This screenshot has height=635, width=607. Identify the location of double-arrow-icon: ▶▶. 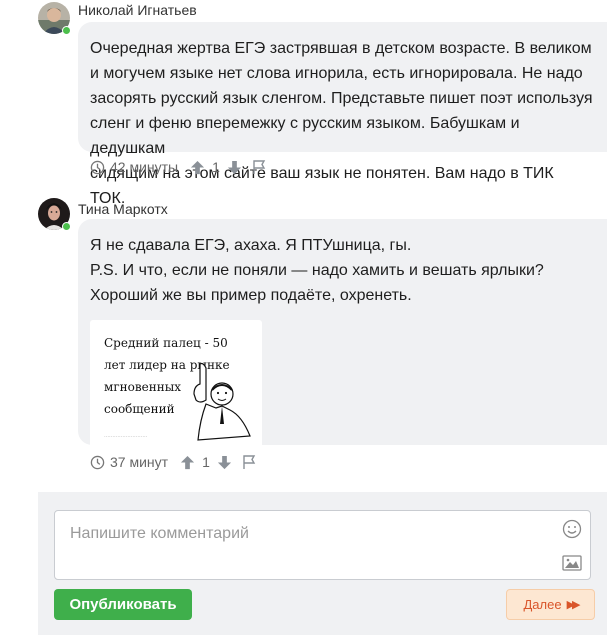
(573, 605).